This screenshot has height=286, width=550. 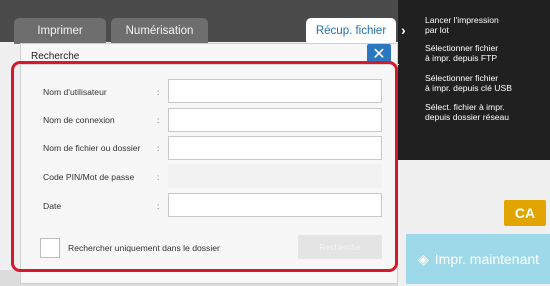 I want to click on login-name-colon: :, so click(x=158, y=120).